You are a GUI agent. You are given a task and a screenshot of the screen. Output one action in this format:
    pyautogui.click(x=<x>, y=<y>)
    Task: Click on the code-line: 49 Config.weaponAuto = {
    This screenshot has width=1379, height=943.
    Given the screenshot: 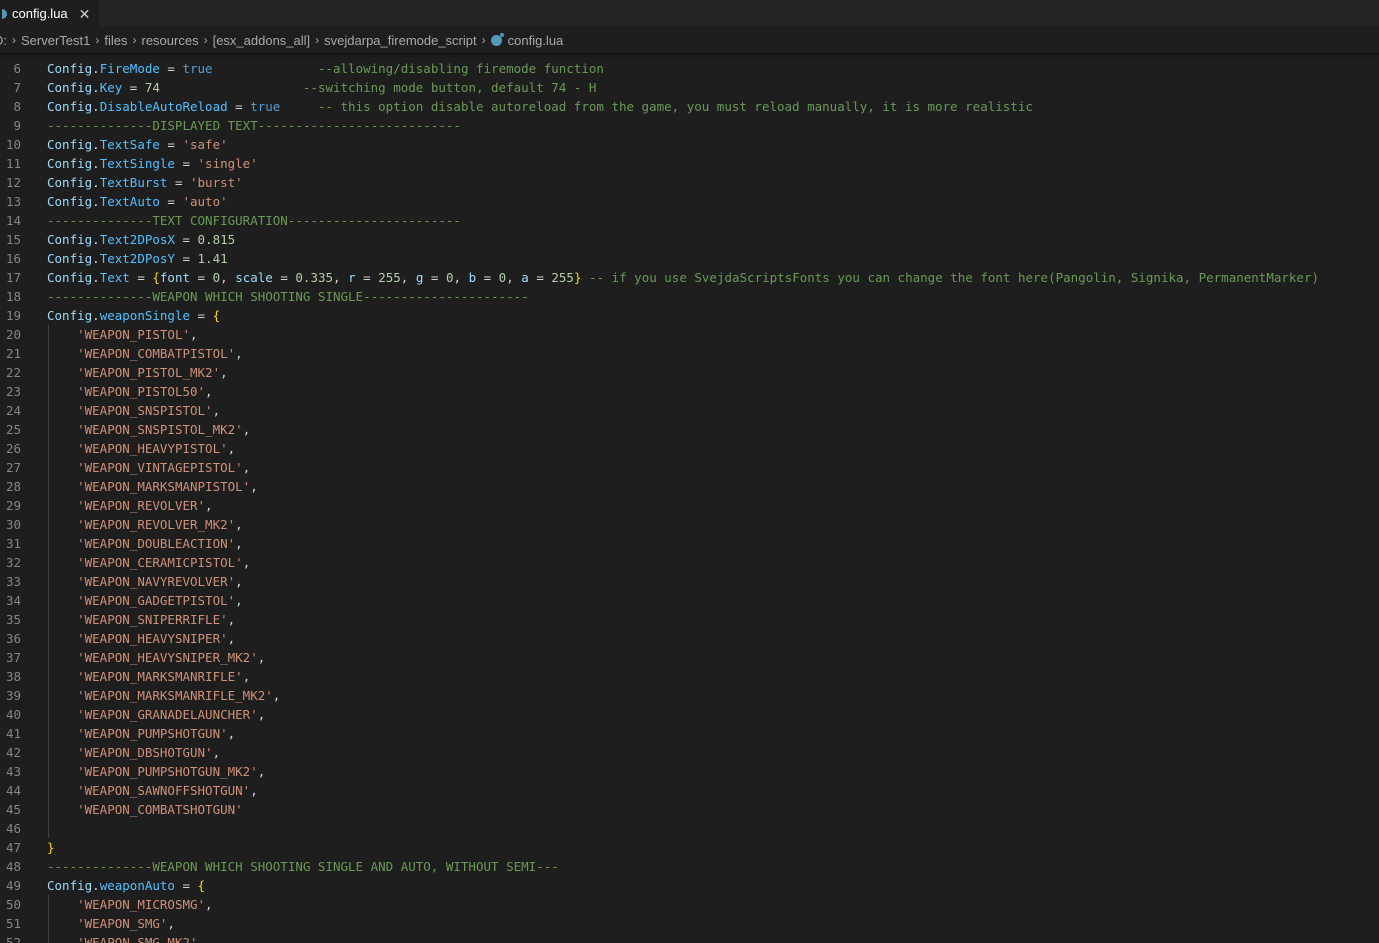 What is the action you would take?
    pyautogui.click(x=689, y=885)
    